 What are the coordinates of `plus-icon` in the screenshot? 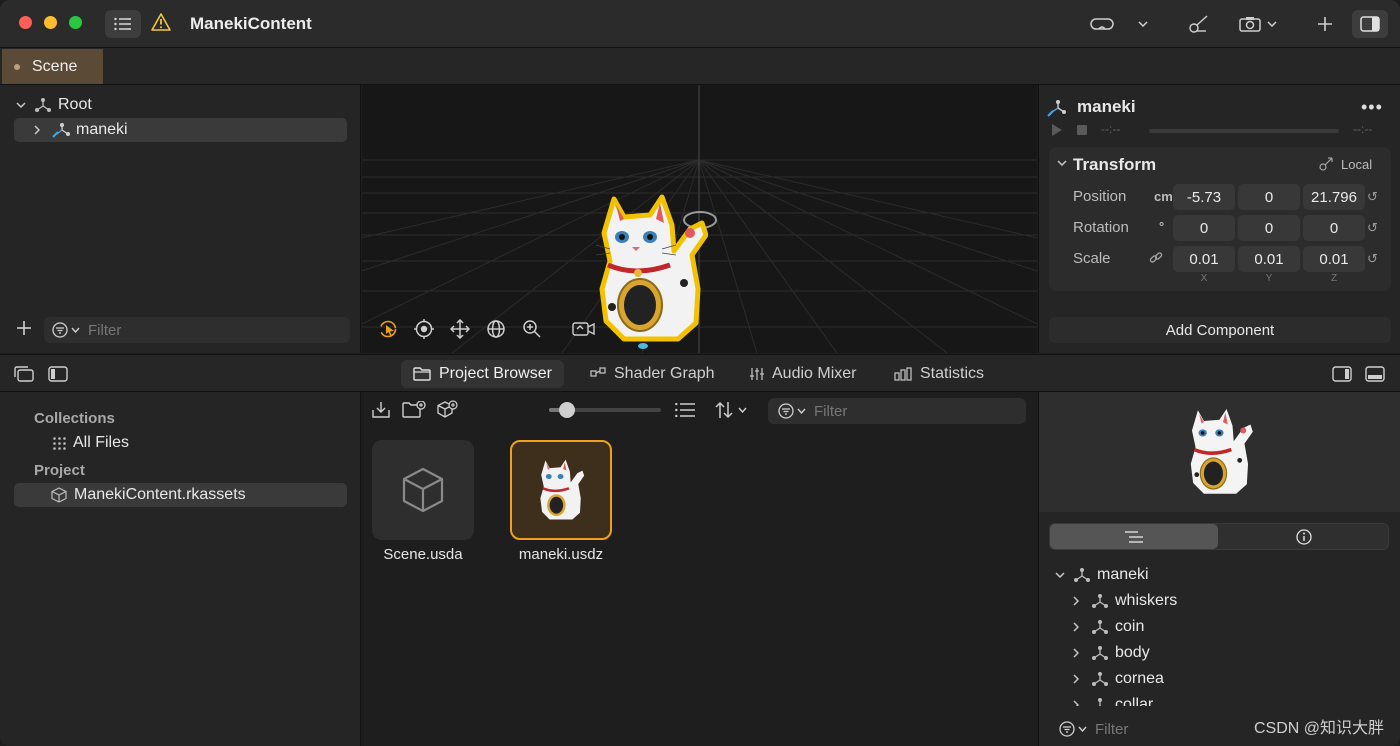 It's located at (1325, 24).